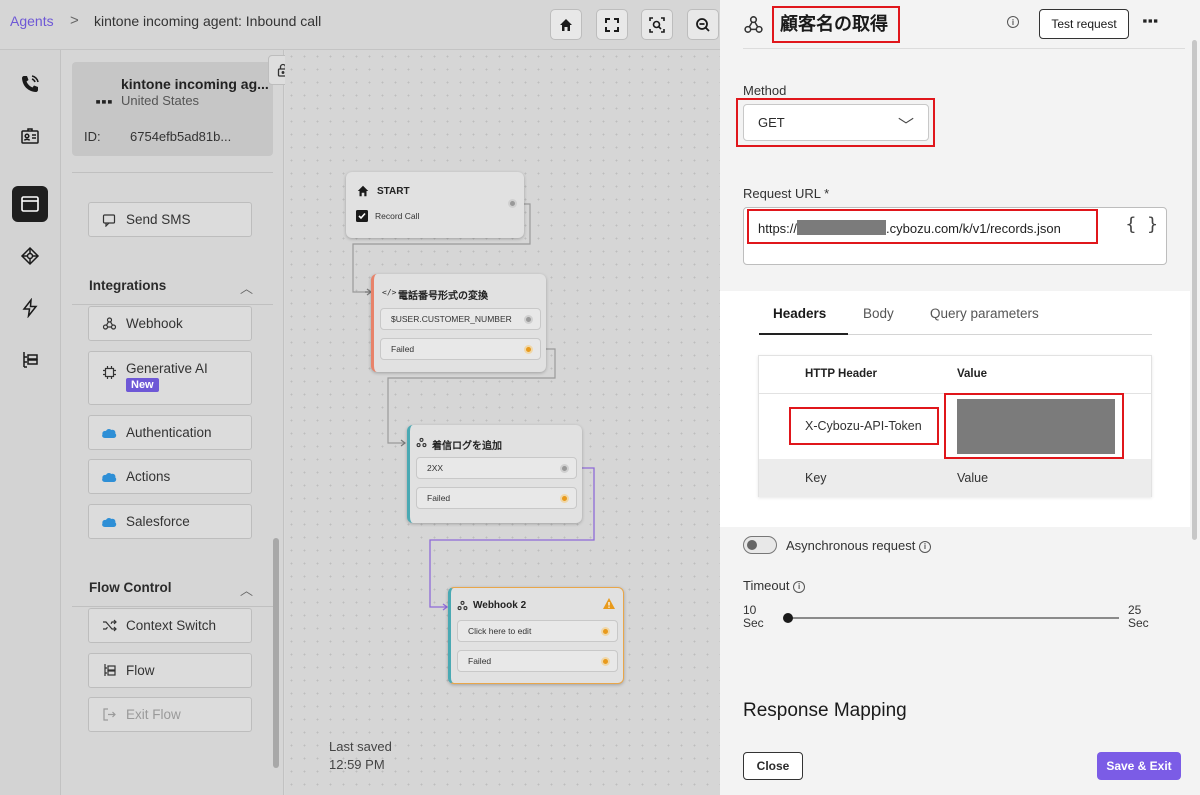 Image resolution: width=1200 pixels, height=795 pixels. Describe the element at coordinates (786, 193) in the screenshot. I see `request-url-label: Request URL *` at that location.